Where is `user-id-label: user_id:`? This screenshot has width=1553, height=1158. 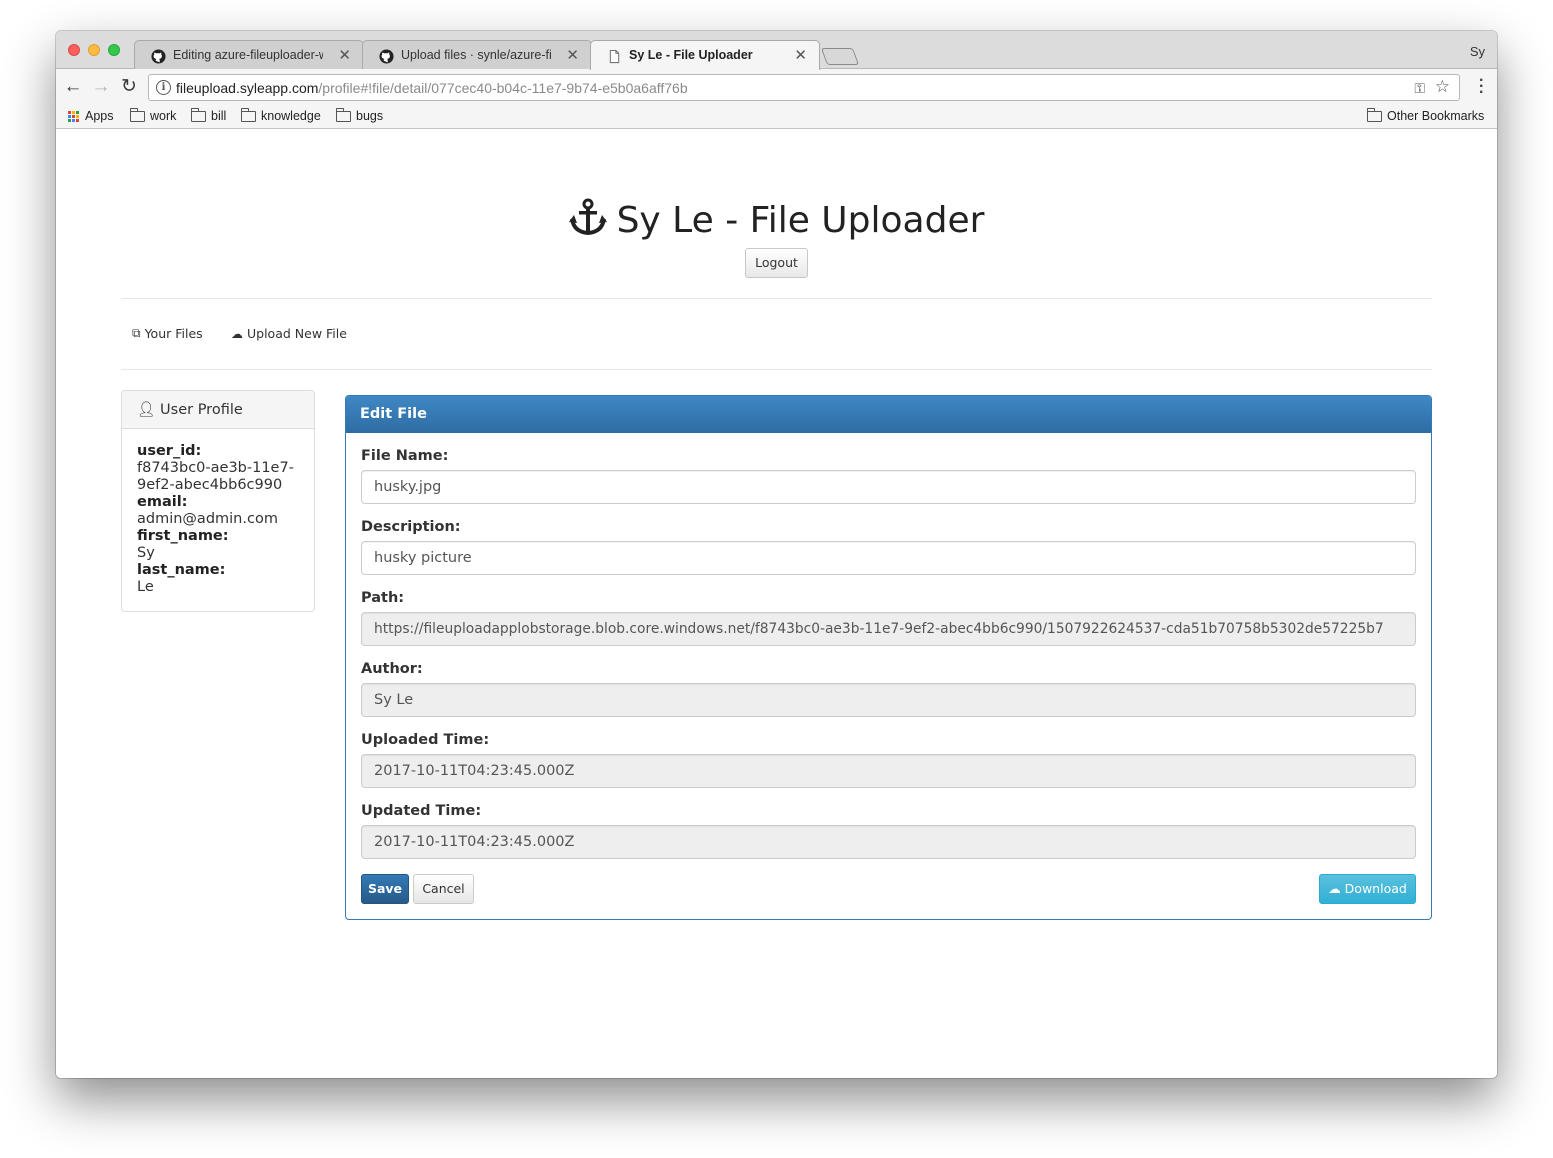 user-id-label: user_id: is located at coordinates (169, 451).